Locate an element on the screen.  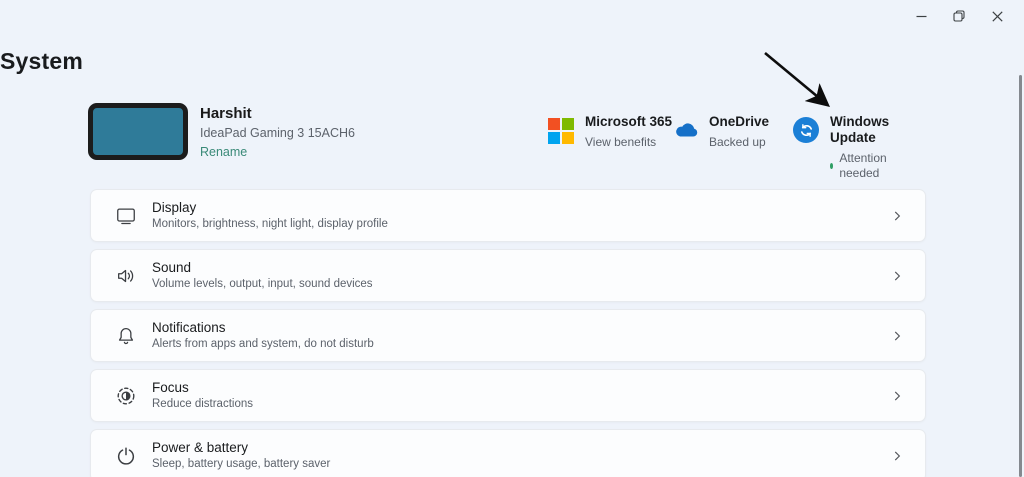
tile-title: Windows Update is located at coordinates (860, 130).